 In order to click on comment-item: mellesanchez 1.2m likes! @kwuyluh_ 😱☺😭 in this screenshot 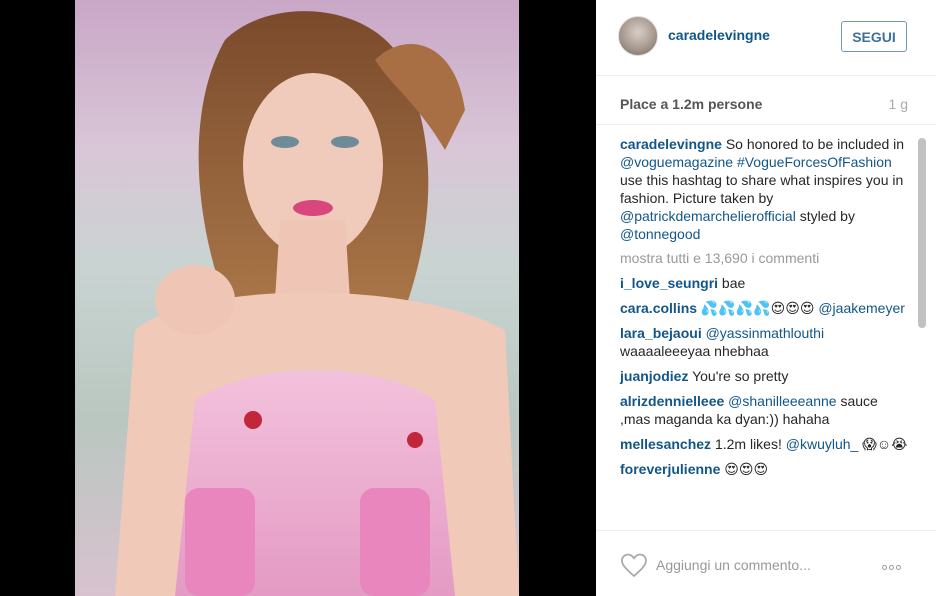, I will do `click(765, 444)`.